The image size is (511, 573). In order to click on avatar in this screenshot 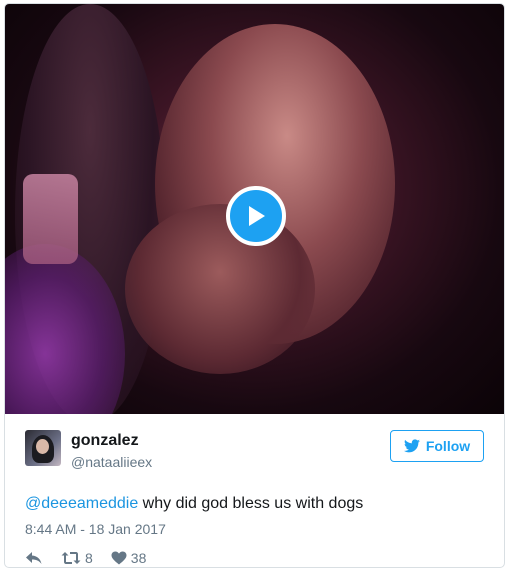, I will do `click(43, 448)`.